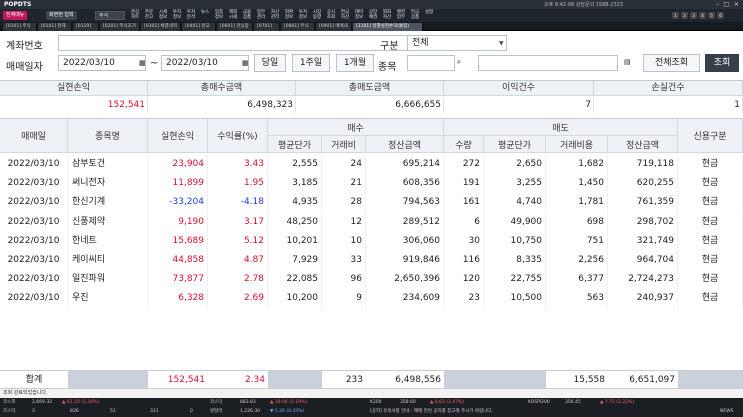  Describe the element at coordinates (501, 43) in the screenshot. I see `category-chevron-icon: ▼` at that location.